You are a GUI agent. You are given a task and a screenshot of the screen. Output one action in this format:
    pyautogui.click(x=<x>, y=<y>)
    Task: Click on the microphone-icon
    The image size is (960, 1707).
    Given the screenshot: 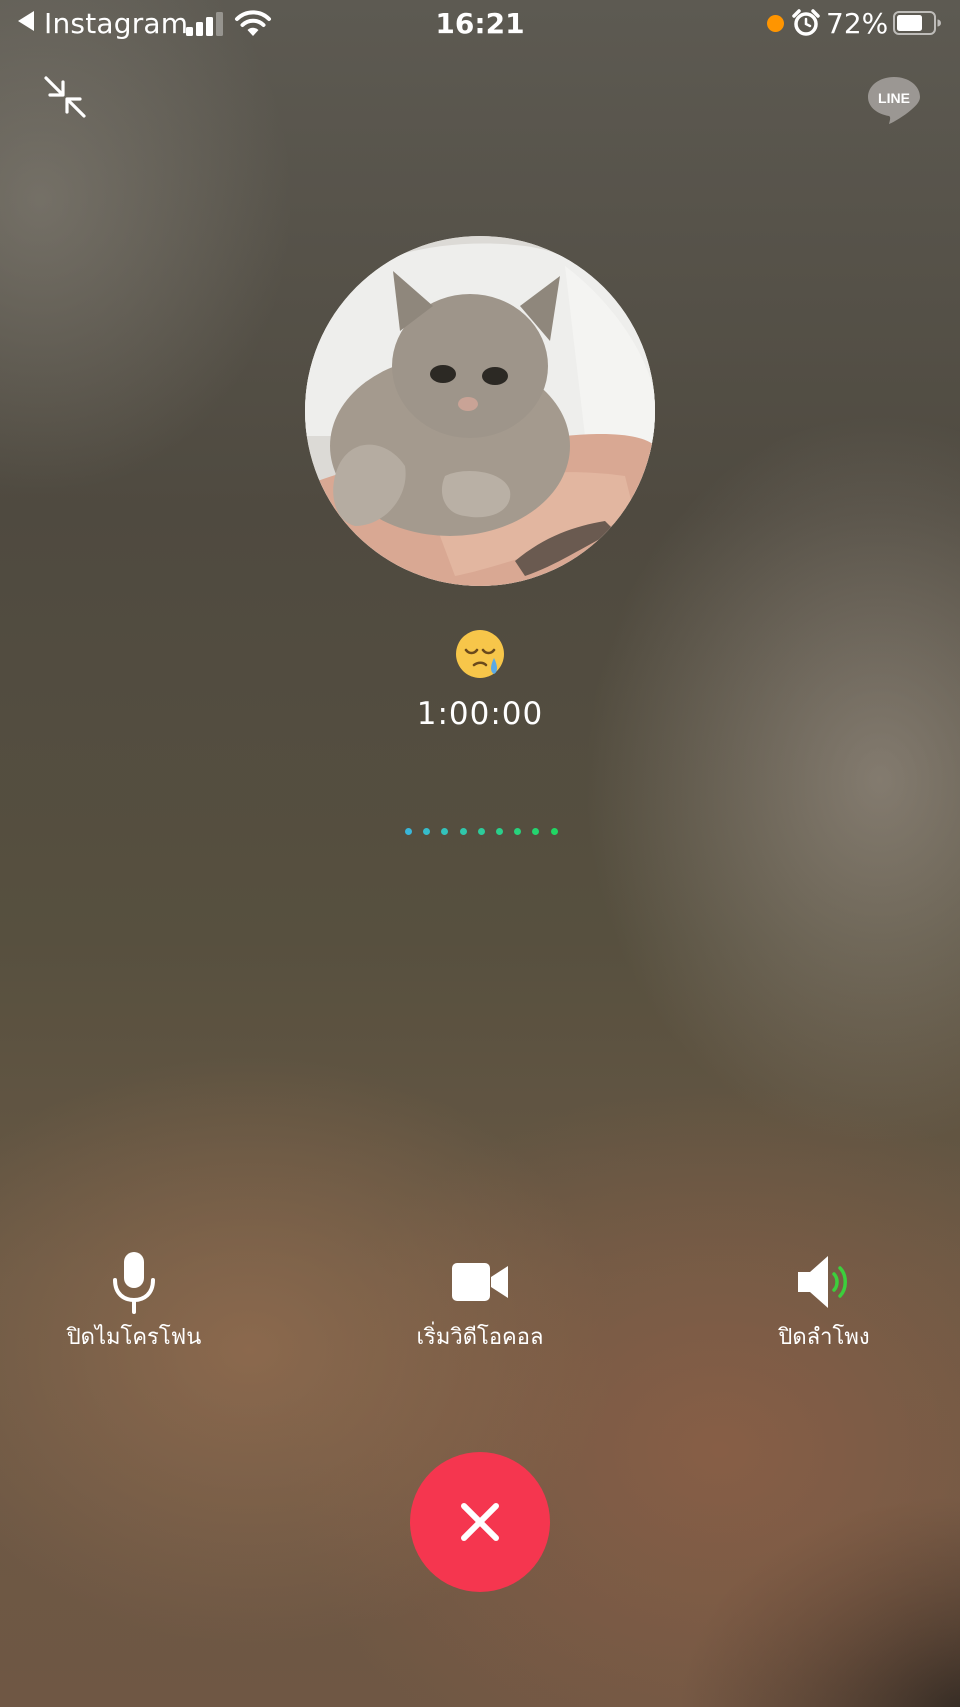 What is the action you would take?
    pyautogui.click(x=134, y=1283)
    